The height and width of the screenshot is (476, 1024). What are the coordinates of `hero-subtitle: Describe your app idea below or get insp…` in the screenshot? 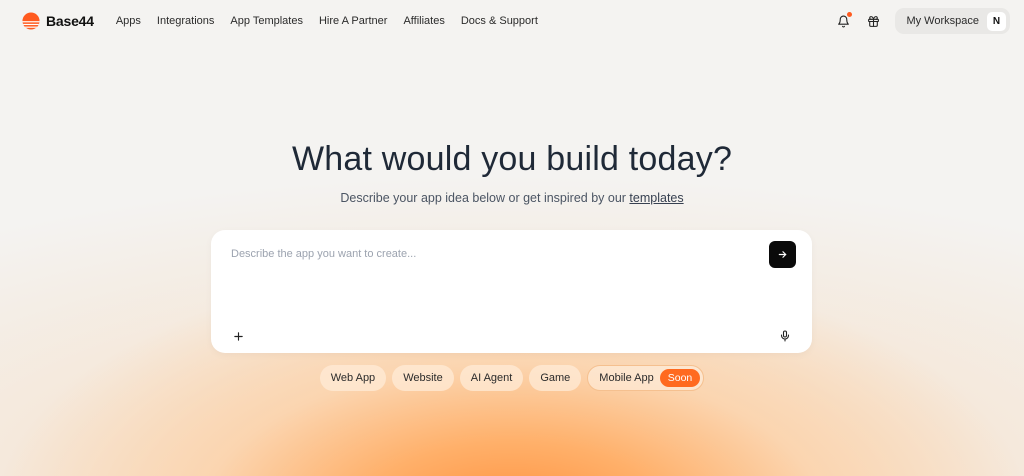 It's located at (512, 198).